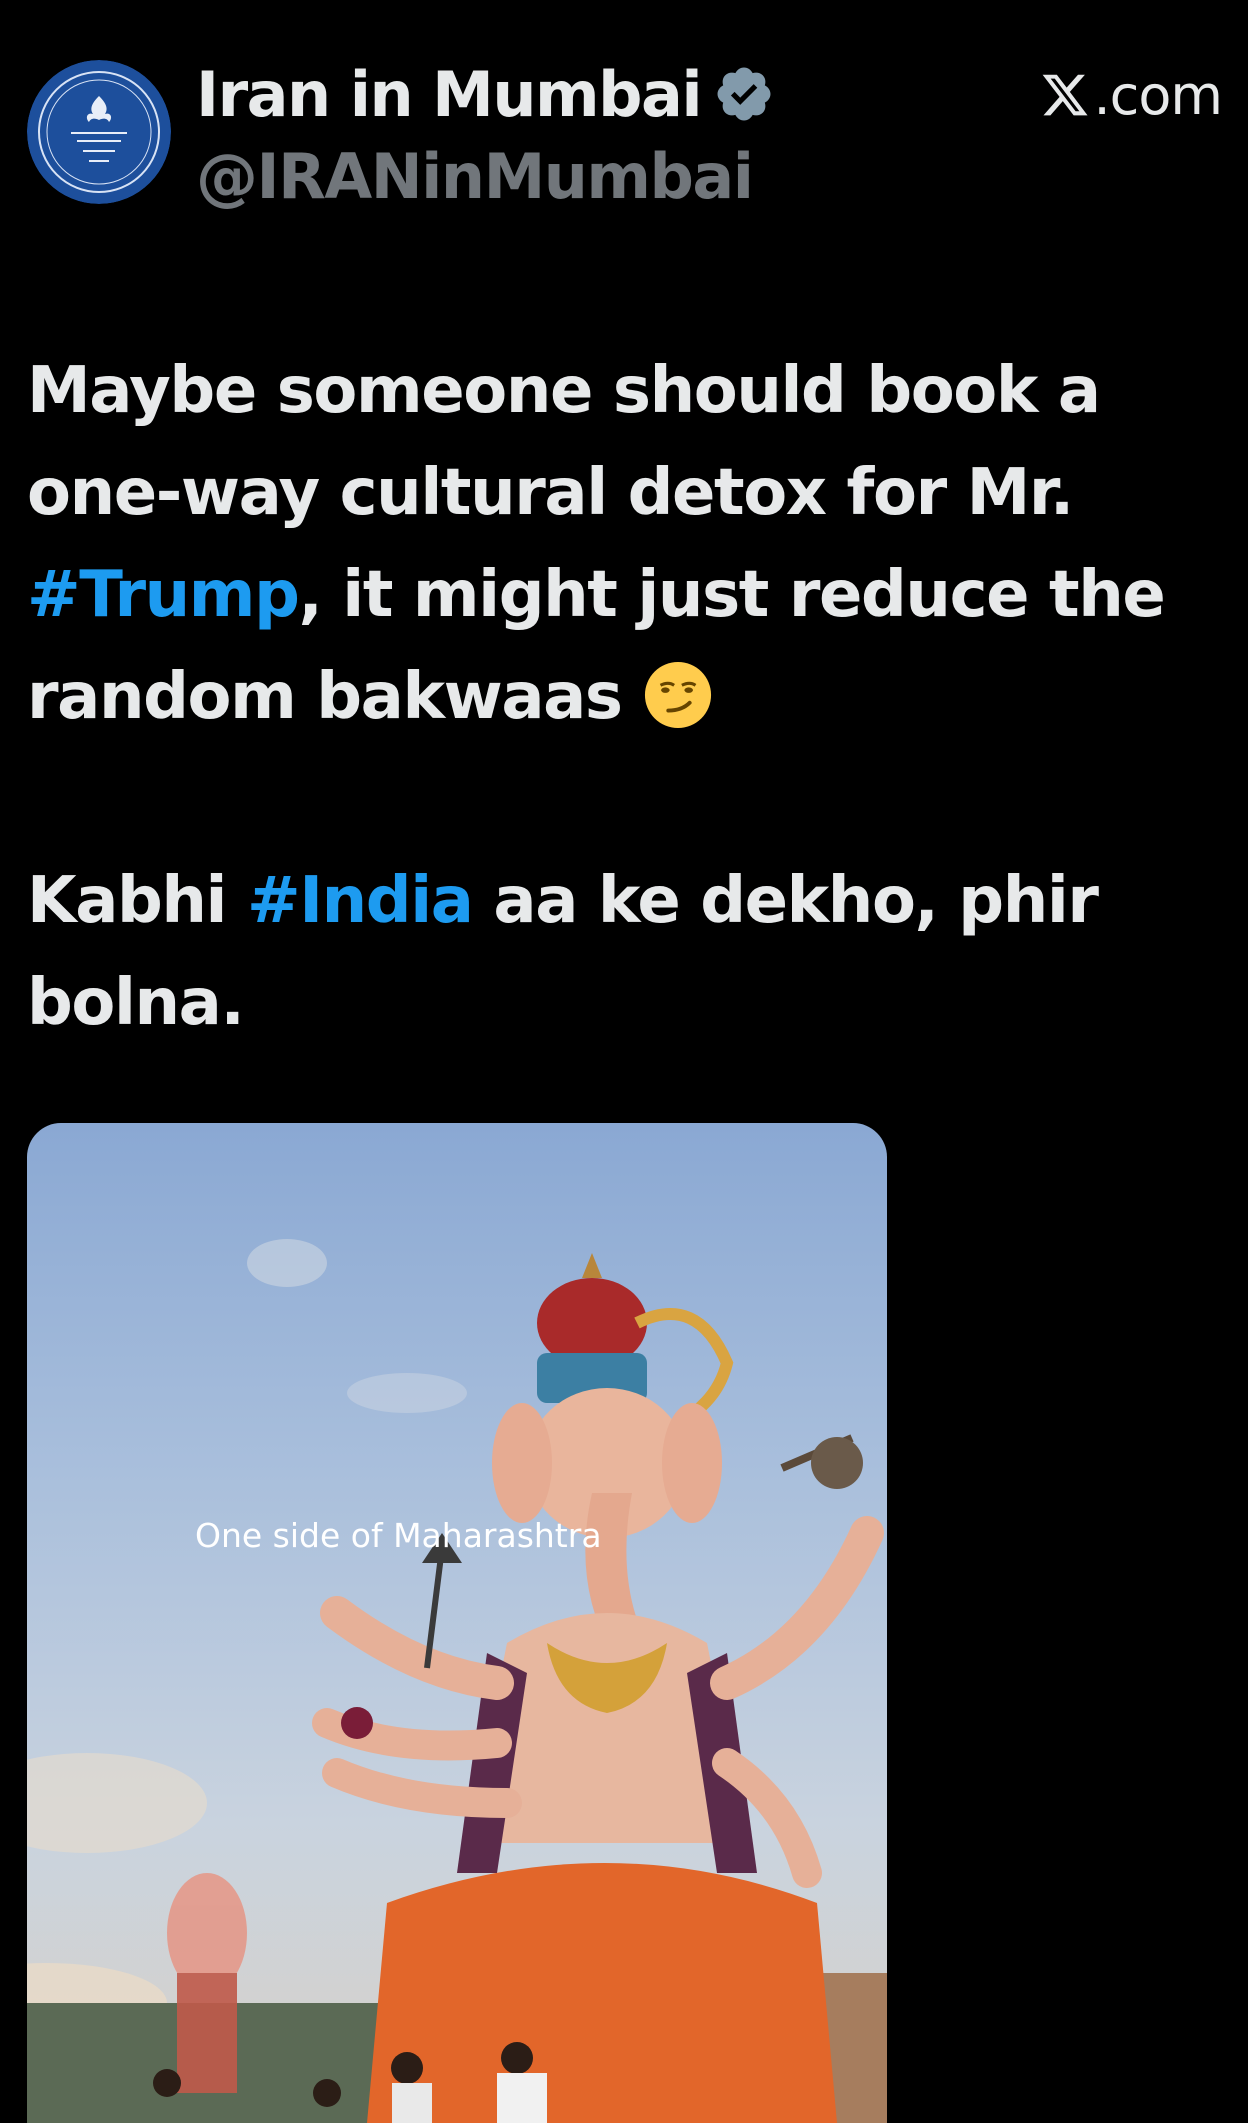 This screenshot has width=1248, height=2123. Describe the element at coordinates (744, 94) in the screenshot. I see `verified-badge-icon` at that location.